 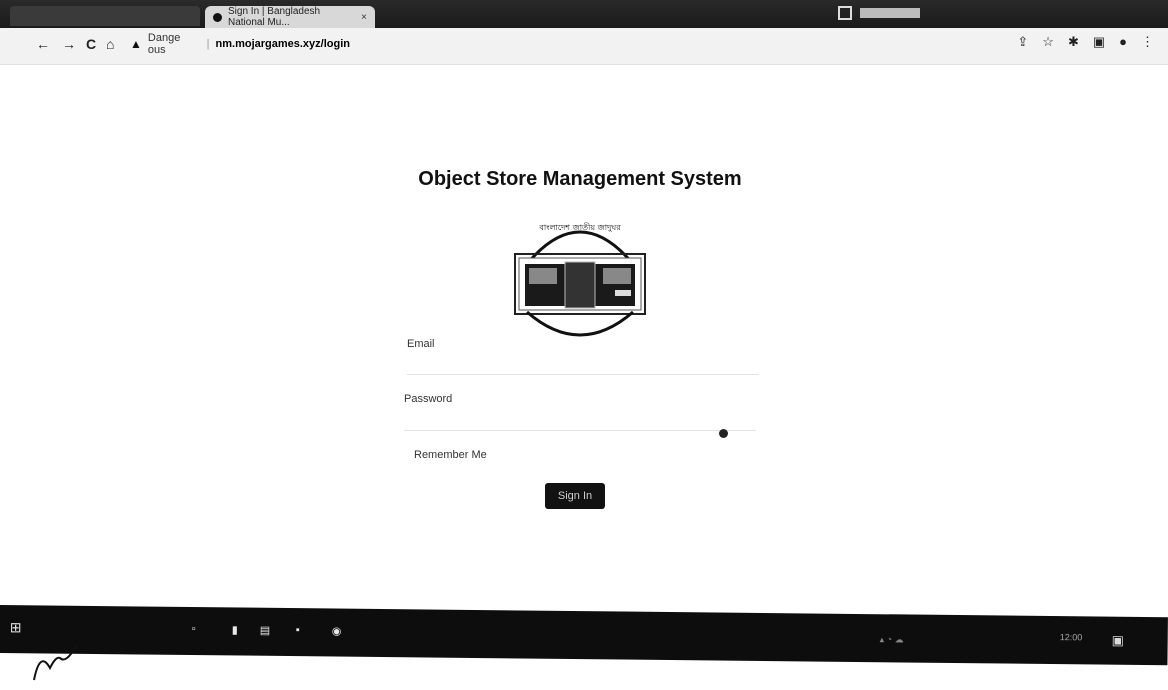 I want to click on window-icon, so click(x=845, y=13).